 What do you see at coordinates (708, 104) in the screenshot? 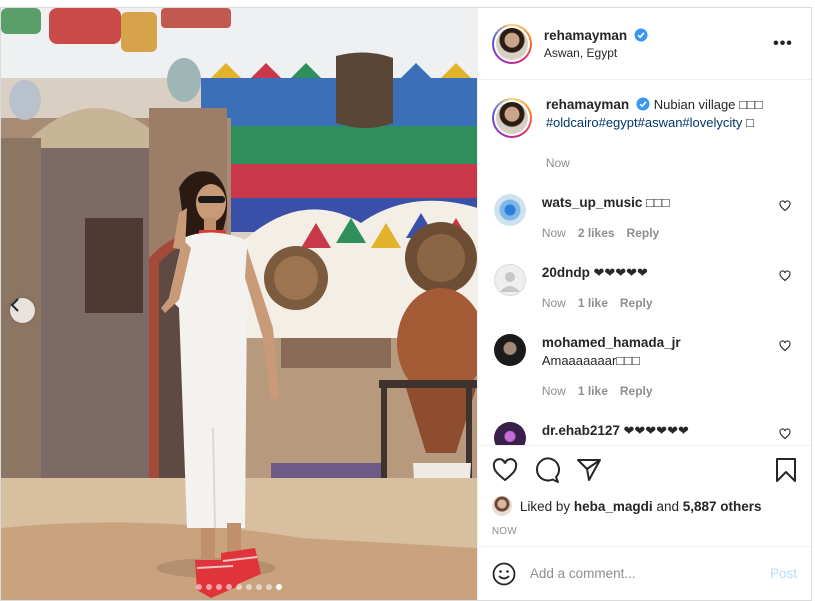
I see `caption-text: Nubian village □□□` at bounding box center [708, 104].